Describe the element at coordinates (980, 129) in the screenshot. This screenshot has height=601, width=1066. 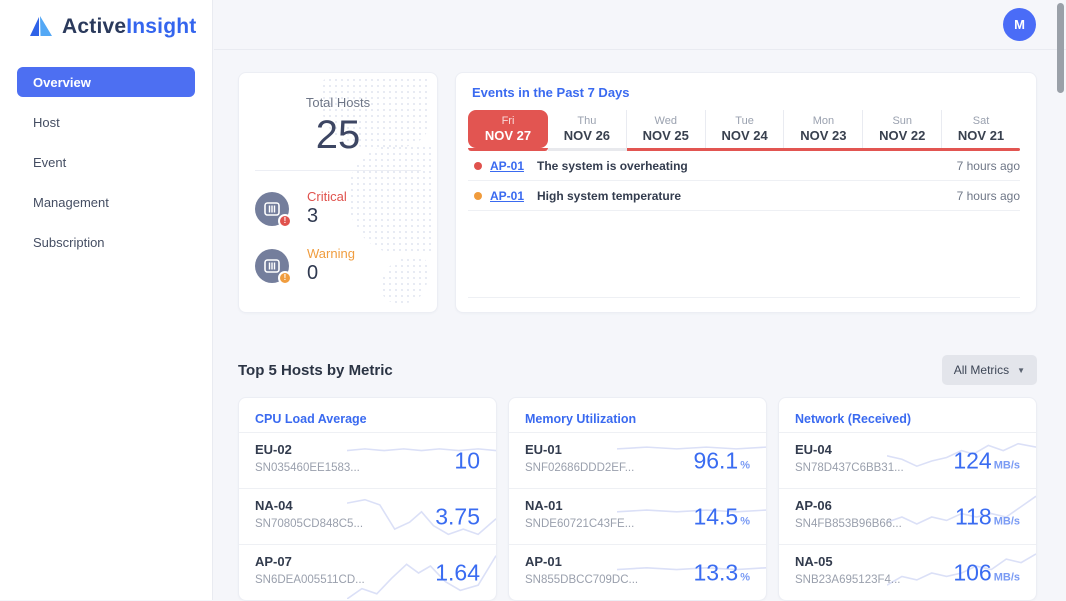
I see `day-tab-sat: Sat NOV 21` at that location.